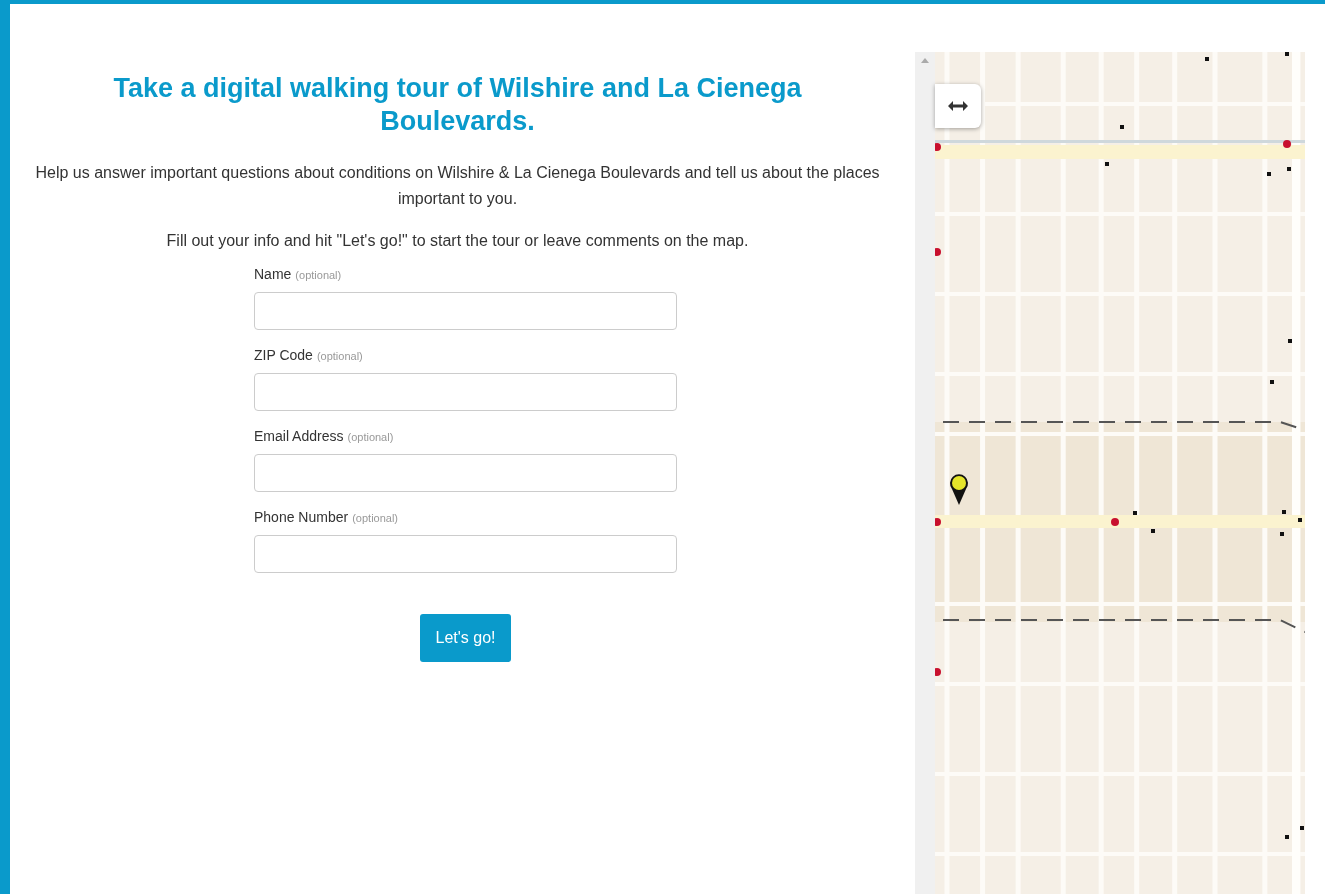 The width and height of the screenshot is (1325, 894). What do you see at coordinates (283, 355) in the screenshot?
I see `field-label: ZIP Code` at bounding box center [283, 355].